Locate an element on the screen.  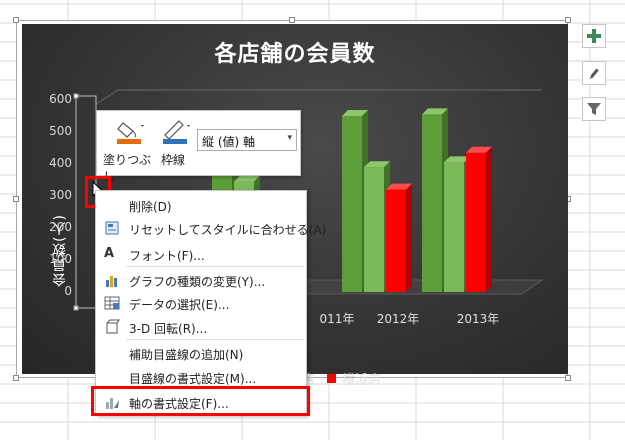
chart-type-icon is located at coordinates (111, 281).